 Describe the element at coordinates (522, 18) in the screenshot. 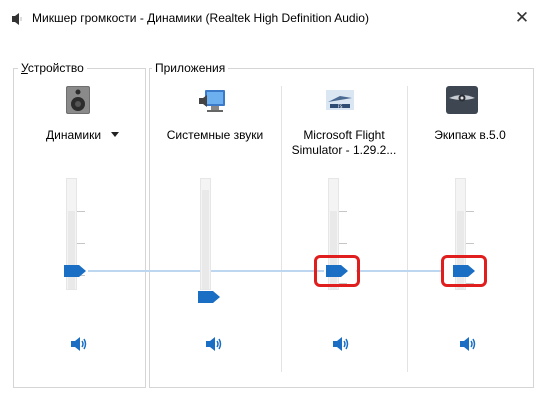

I see `close-button: ✕` at that location.